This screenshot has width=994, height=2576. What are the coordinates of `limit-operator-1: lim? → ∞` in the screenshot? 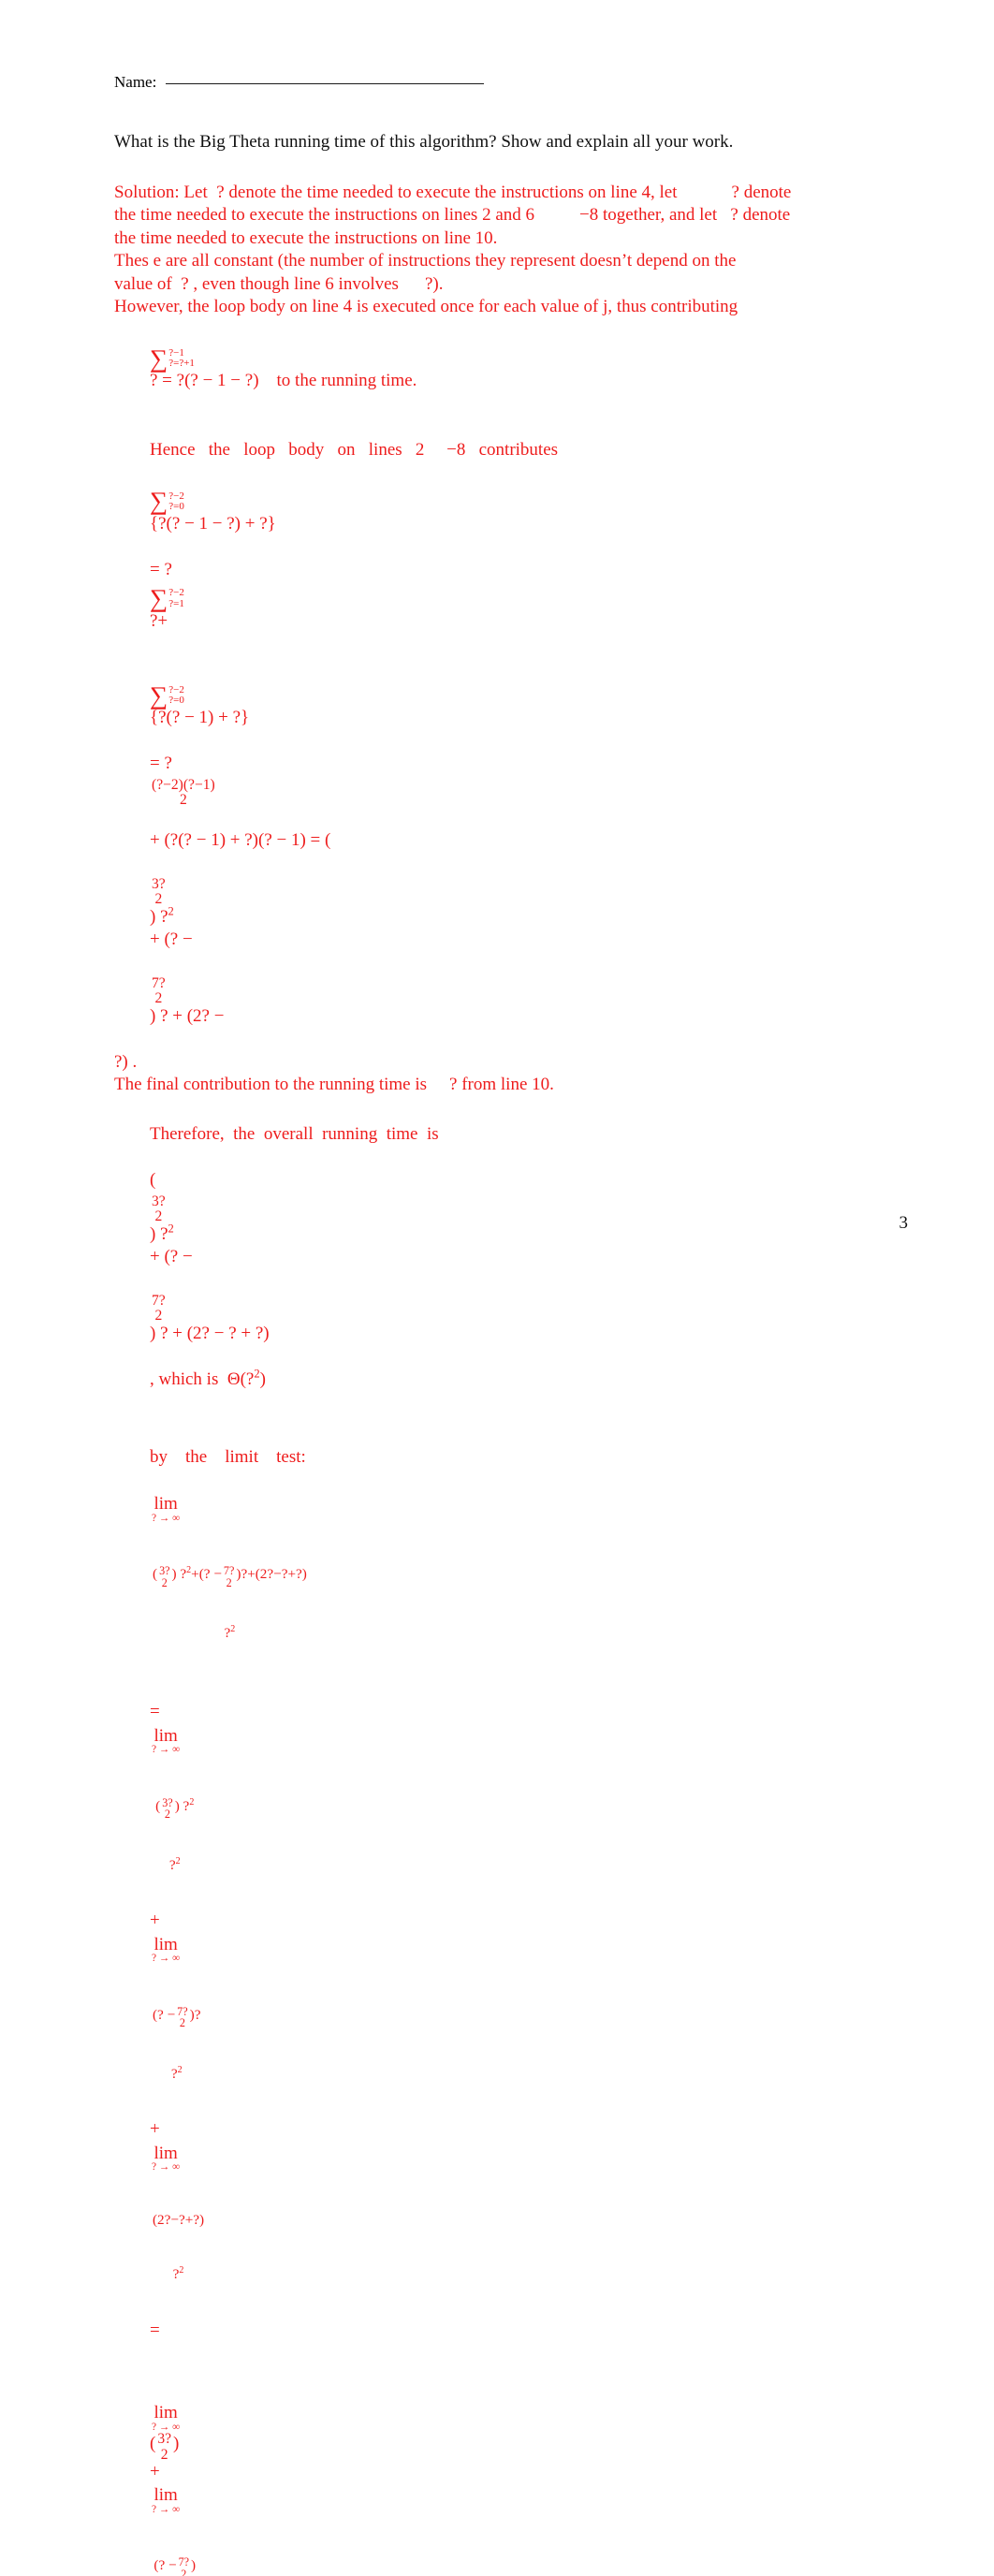 It's located at (166, 1509).